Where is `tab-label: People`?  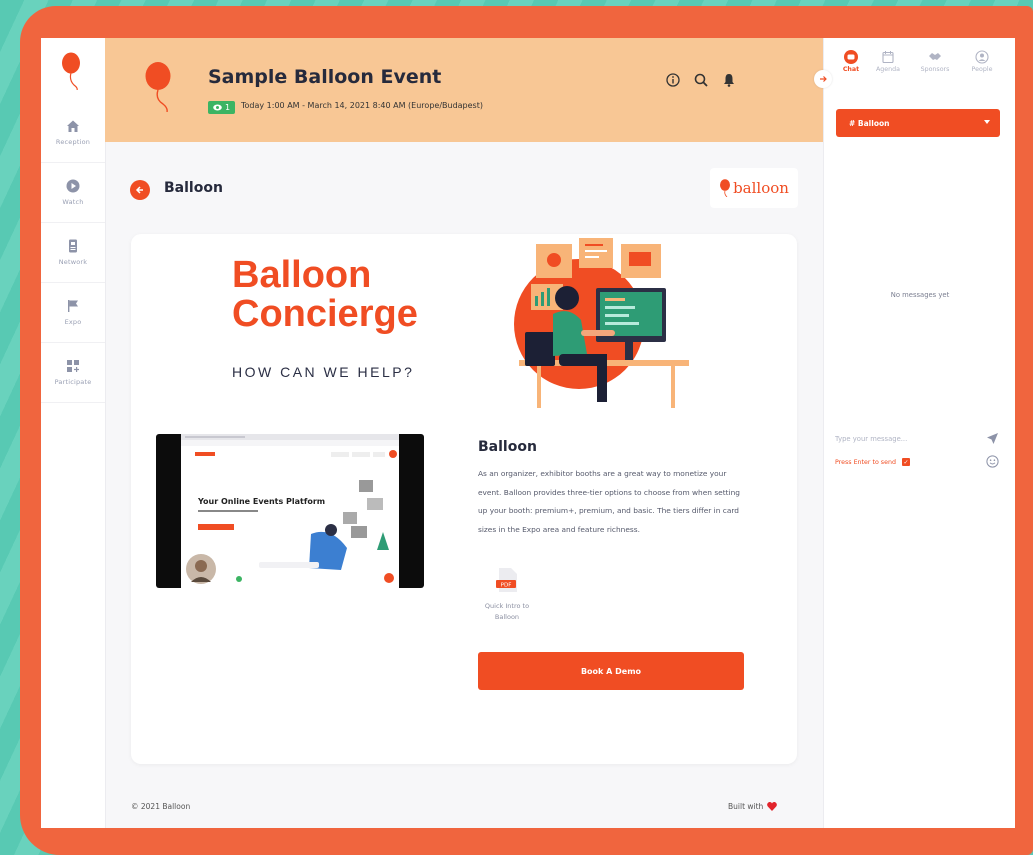
tab-label: People is located at coordinates (982, 69).